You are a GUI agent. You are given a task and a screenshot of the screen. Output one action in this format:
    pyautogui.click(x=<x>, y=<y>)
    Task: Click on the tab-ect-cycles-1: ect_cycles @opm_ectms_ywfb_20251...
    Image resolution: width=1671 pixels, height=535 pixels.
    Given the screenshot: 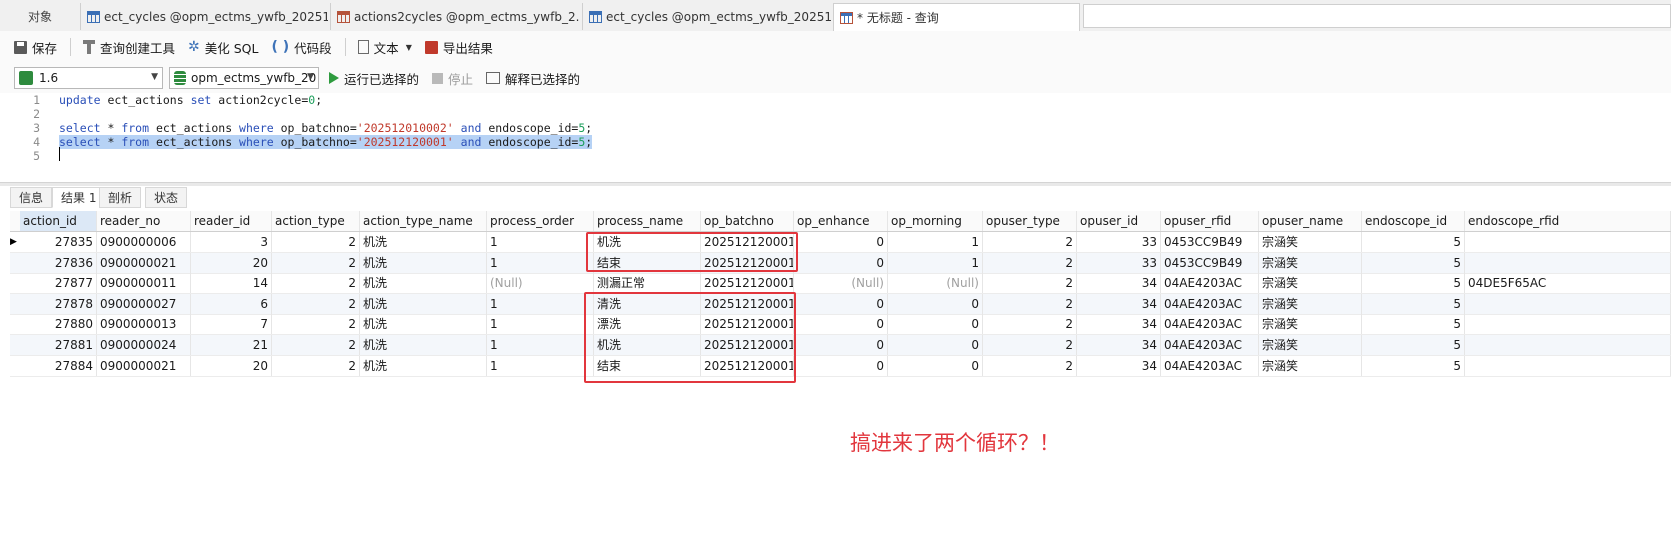 What is the action you would take?
    pyautogui.click(x=204, y=16)
    